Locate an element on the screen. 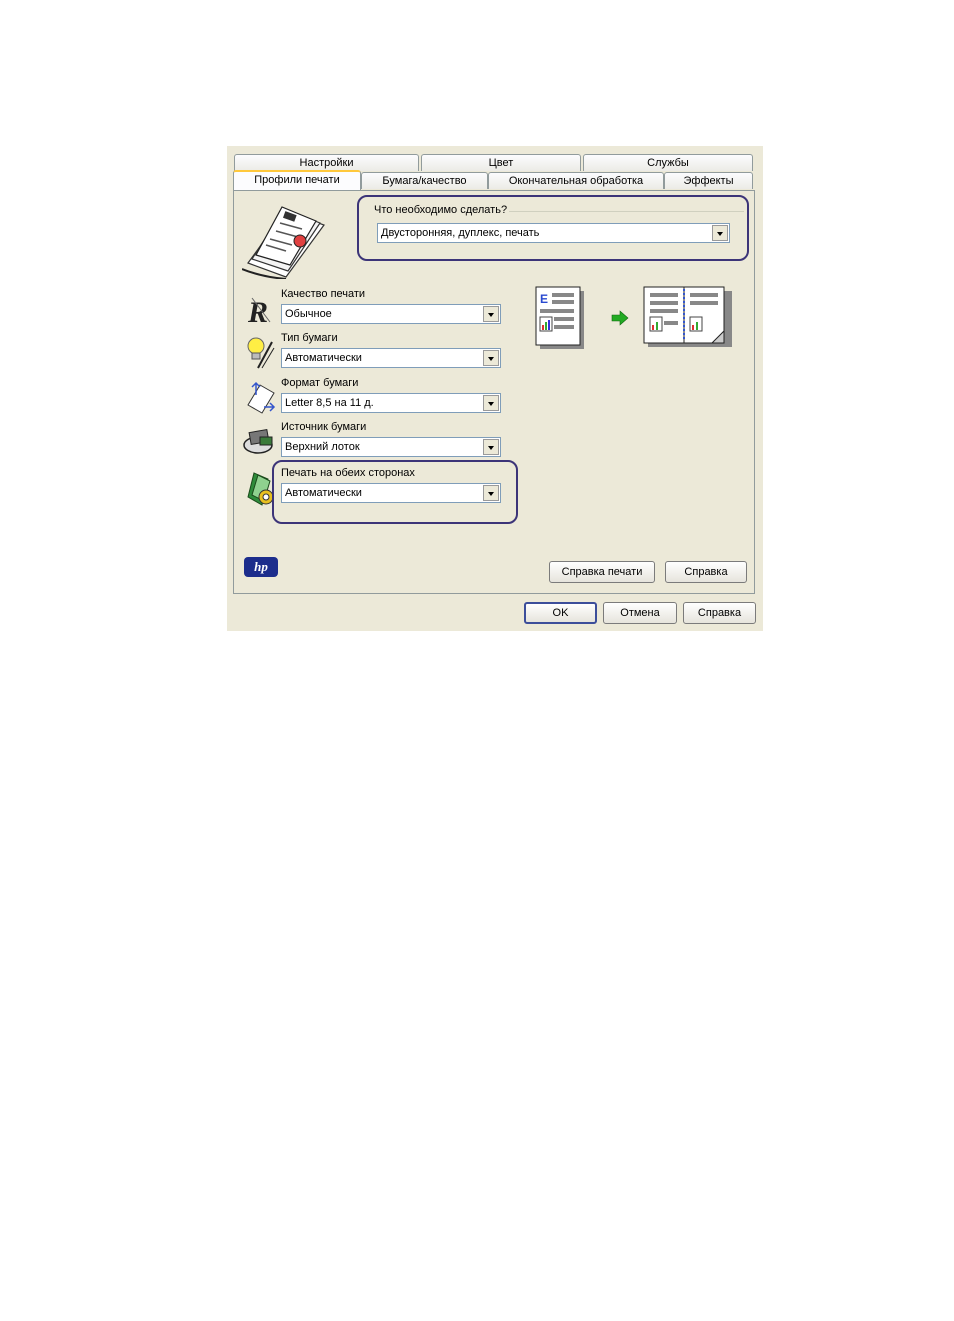  paper-type-icon is located at coordinates (261, 353).